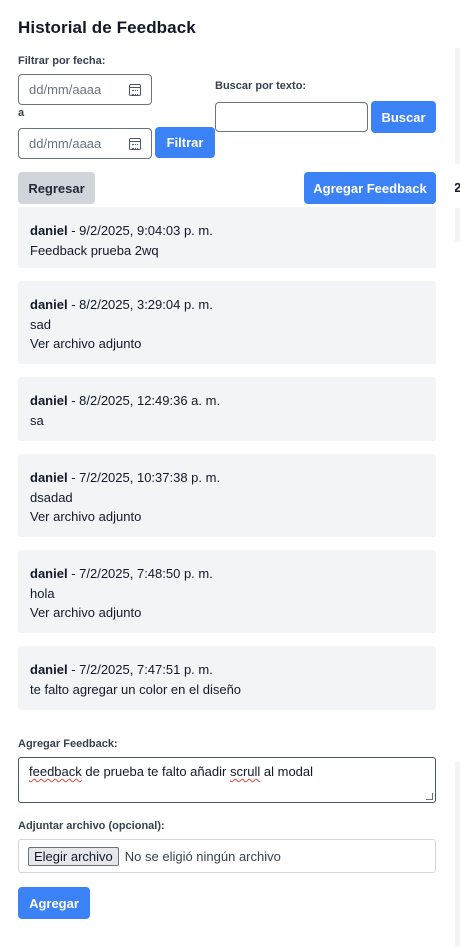 Image resolution: width=460 pixels, height=947 pixels. I want to click on textarea-text-part: al modal, so click(287, 771).